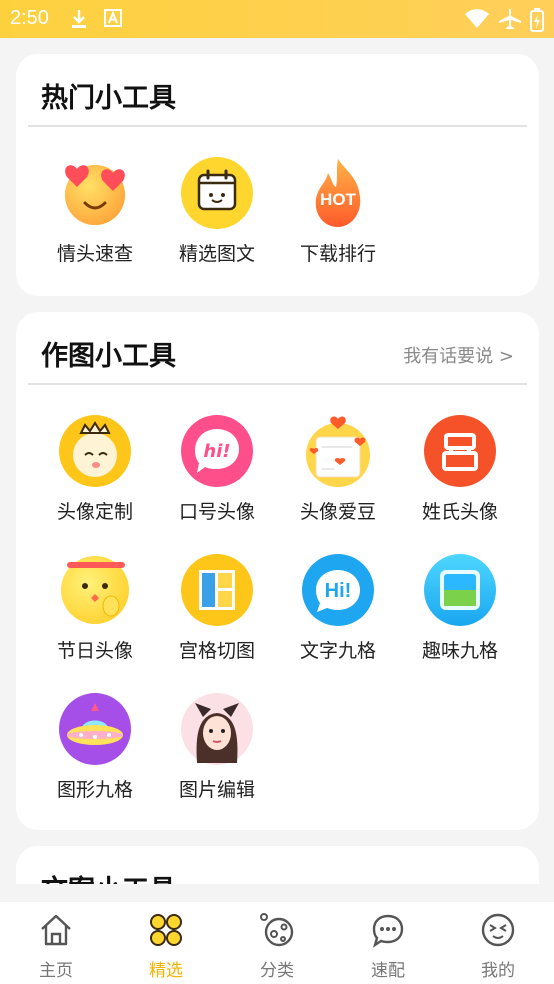 The image size is (554, 984). I want to click on hi-bubble-icon: hi!, so click(217, 451).